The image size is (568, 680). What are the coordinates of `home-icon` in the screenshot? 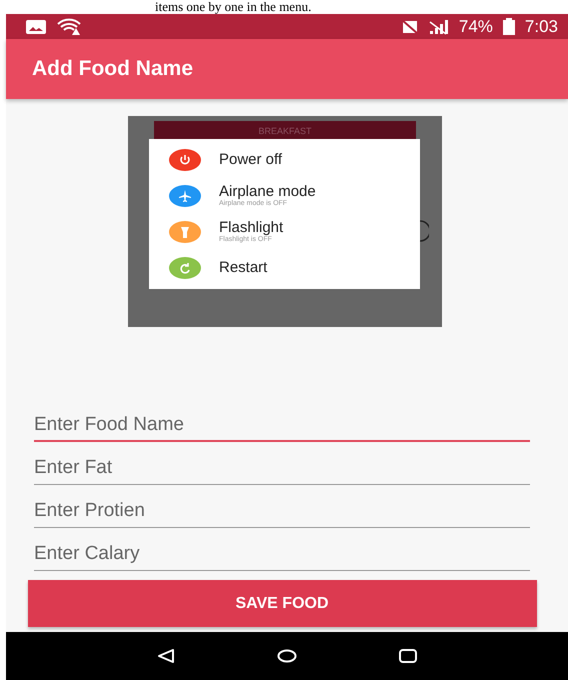 It's located at (287, 656).